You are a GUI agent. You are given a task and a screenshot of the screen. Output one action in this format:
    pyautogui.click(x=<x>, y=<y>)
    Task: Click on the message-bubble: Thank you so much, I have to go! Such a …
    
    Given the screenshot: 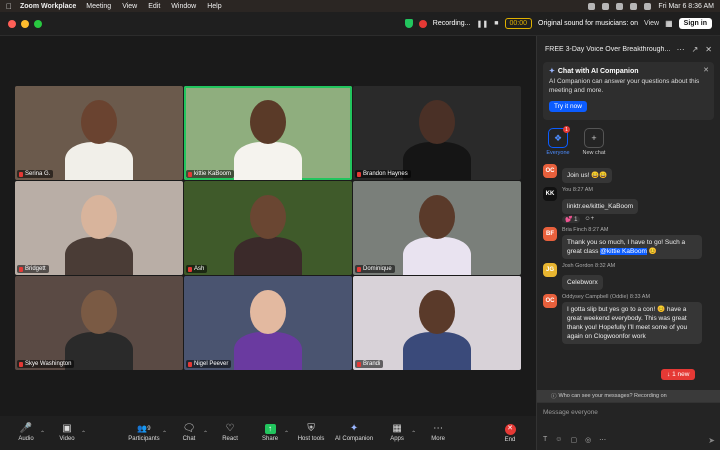 What is the action you would take?
    pyautogui.click(x=632, y=247)
    